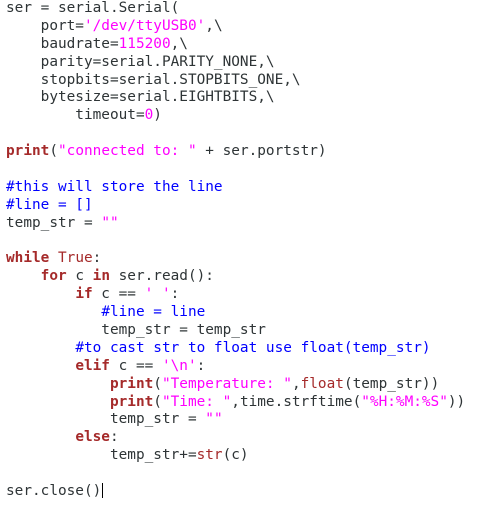 The height and width of the screenshot is (520, 490). Describe the element at coordinates (235, 206) in the screenshot. I see `code-line: #line = []` at that location.